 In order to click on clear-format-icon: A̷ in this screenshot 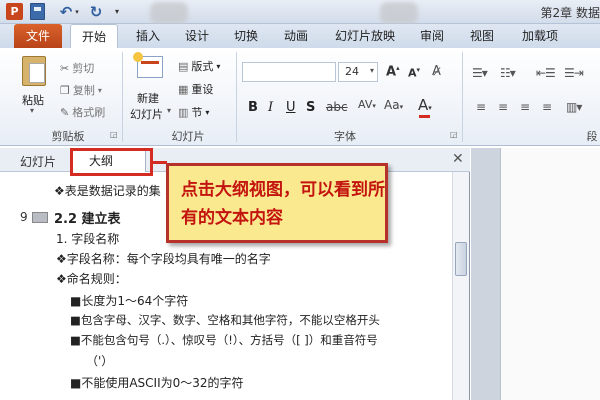, I will do `click(436, 71)`.